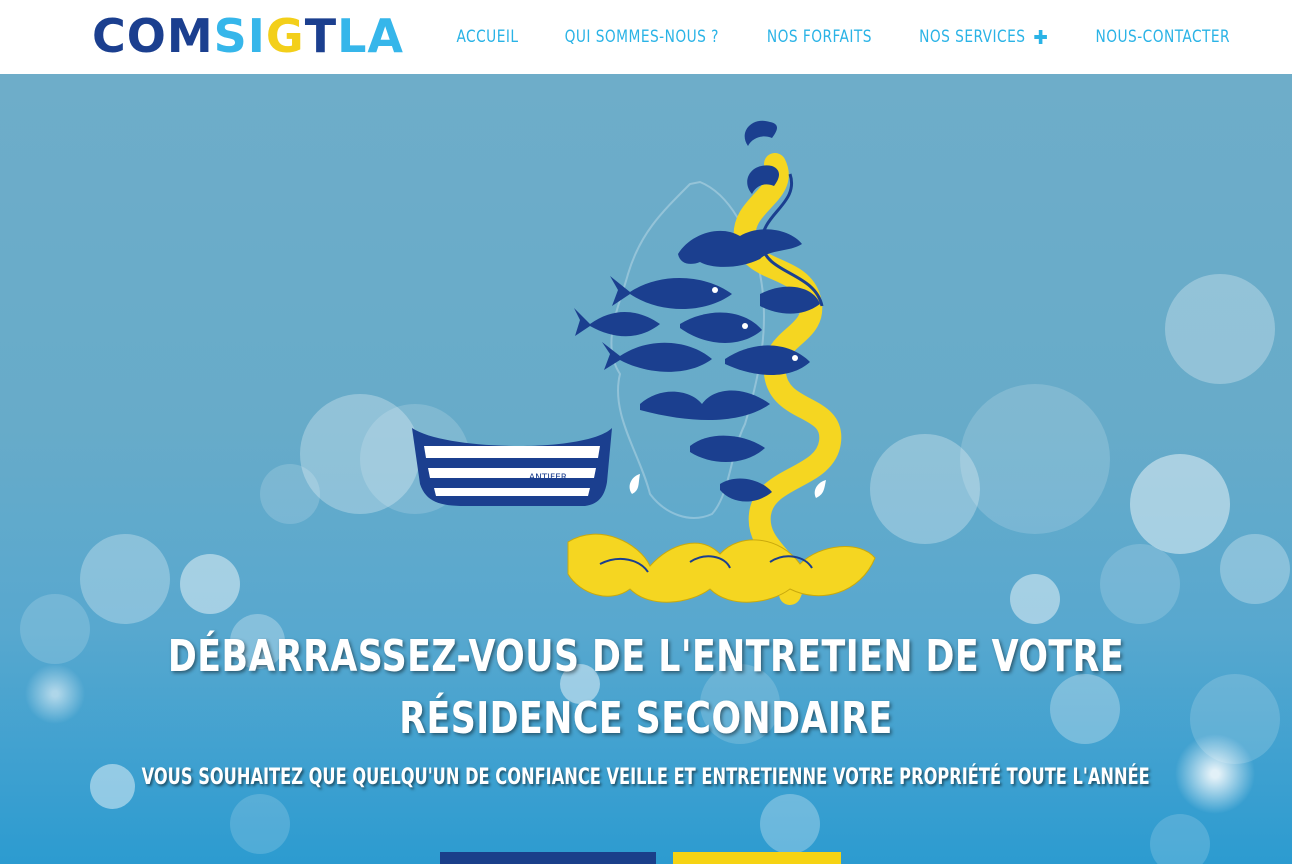 The height and width of the screenshot is (864, 1292). What do you see at coordinates (641, 37) in the screenshot?
I see `nav-item-qui-sommes-nous: QUI SOMMES-NOUS ?` at bounding box center [641, 37].